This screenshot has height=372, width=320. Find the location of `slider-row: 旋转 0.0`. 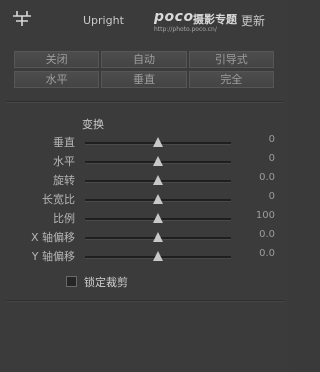

slider-row: 旋转 0.0 is located at coordinates (144, 180).